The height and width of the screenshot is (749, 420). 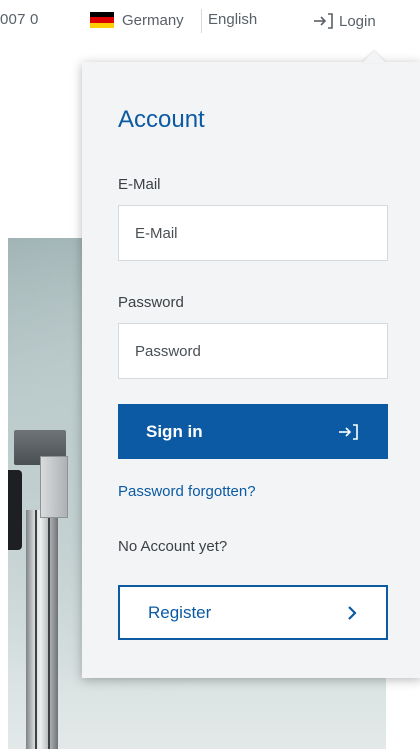 What do you see at coordinates (352, 612) in the screenshot?
I see `chevron-right-icon` at bounding box center [352, 612].